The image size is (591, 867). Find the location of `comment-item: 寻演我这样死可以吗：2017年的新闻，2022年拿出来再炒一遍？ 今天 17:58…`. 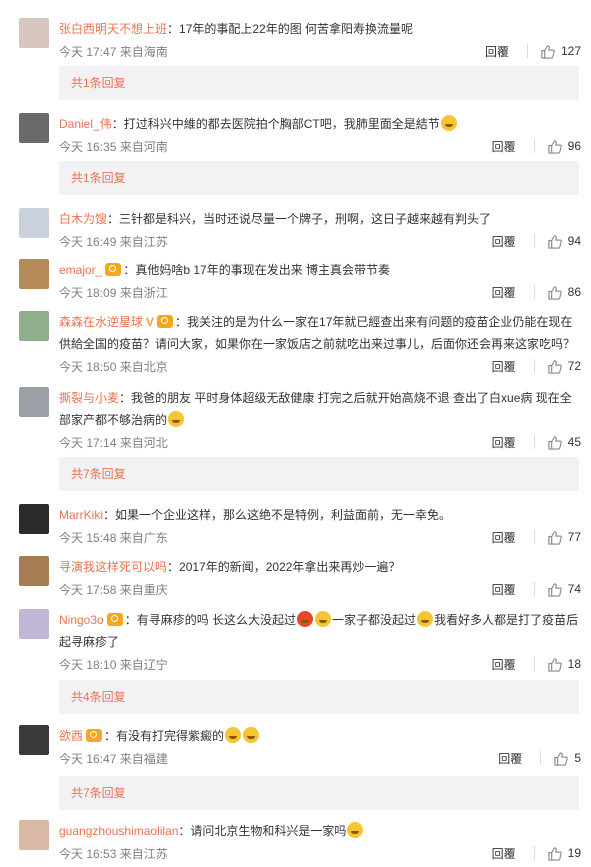

comment-item: 寻演我这样死可以吗：2017年的新闻，2022年拿出来再炒一遍？ 今天 17:58… is located at coordinates (295, 578).